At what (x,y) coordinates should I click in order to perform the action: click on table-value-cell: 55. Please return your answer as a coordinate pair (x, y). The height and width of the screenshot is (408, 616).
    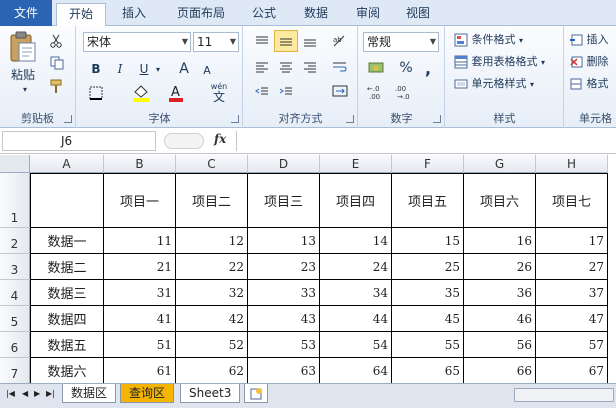
    Looking at the image, I should click on (428, 345).